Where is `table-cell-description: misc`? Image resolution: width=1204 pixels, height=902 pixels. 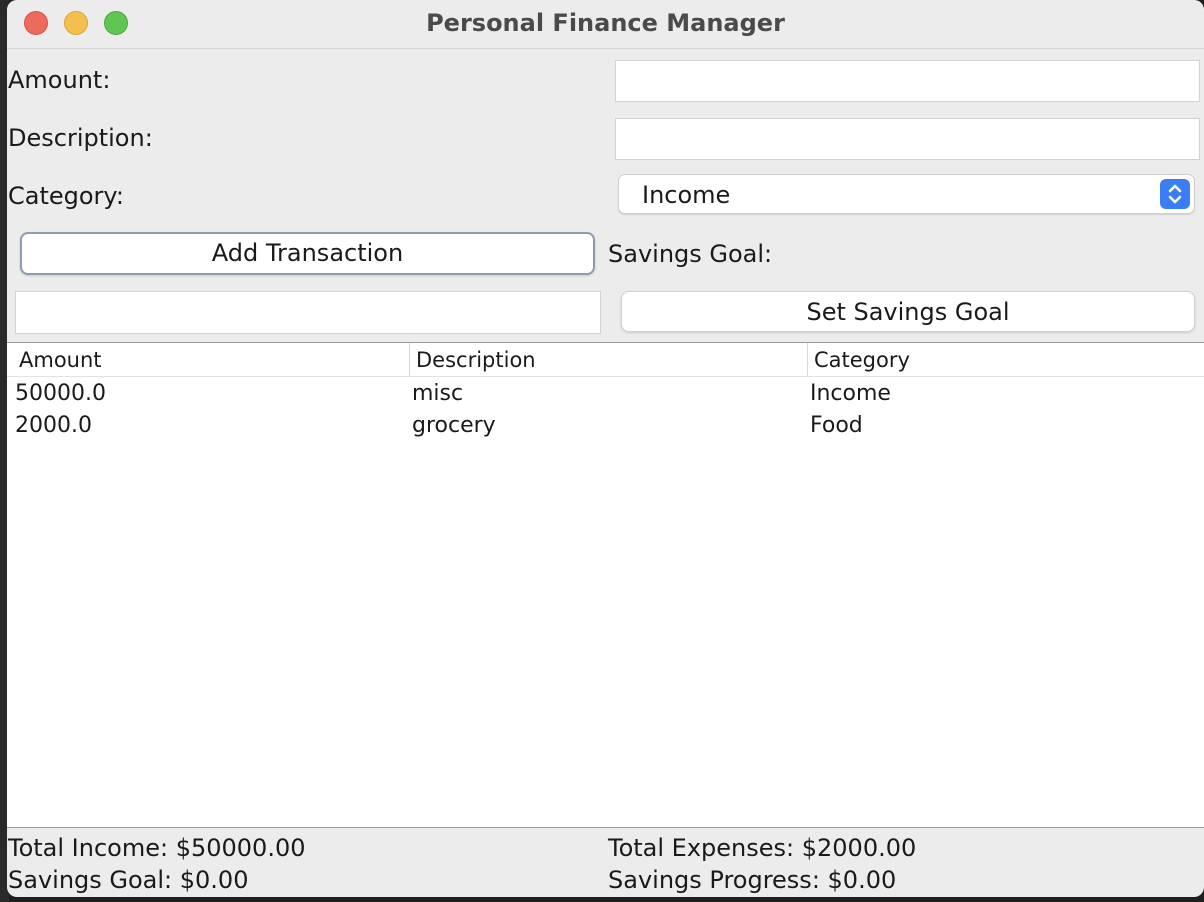 table-cell-description: misc is located at coordinates (438, 393).